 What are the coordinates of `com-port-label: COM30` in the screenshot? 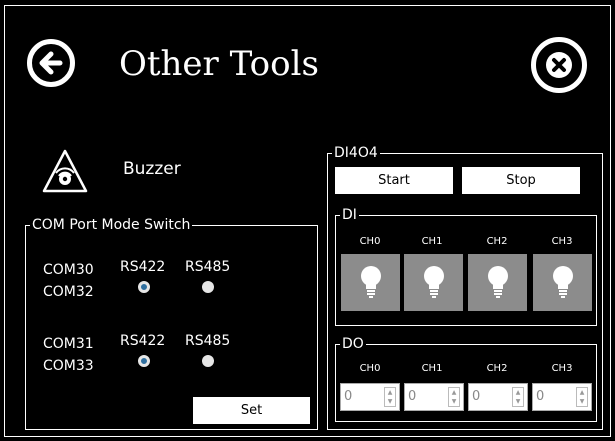 It's located at (68, 270).